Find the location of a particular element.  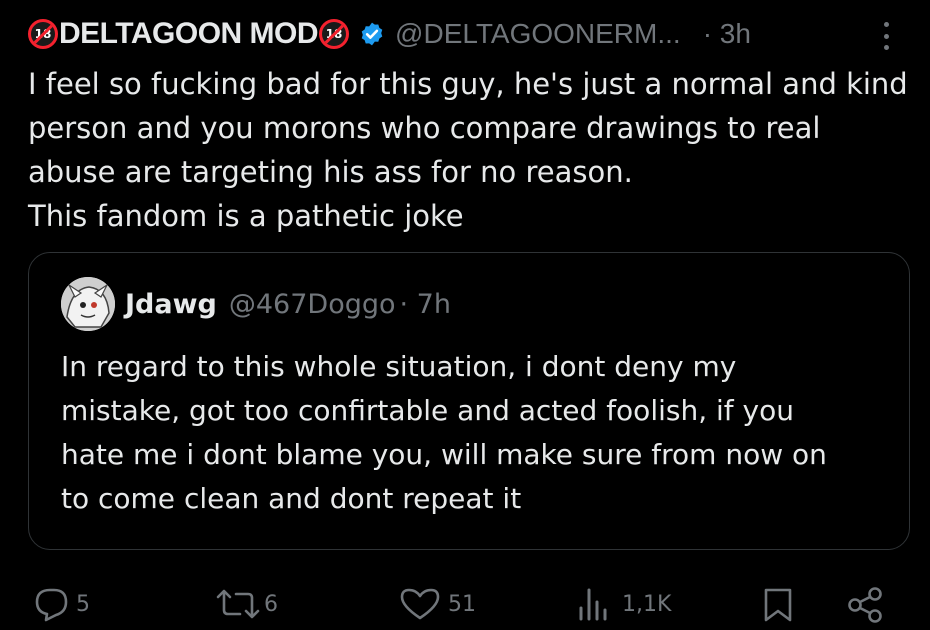

quoted-author-name: Jdawg is located at coordinates (171, 304).